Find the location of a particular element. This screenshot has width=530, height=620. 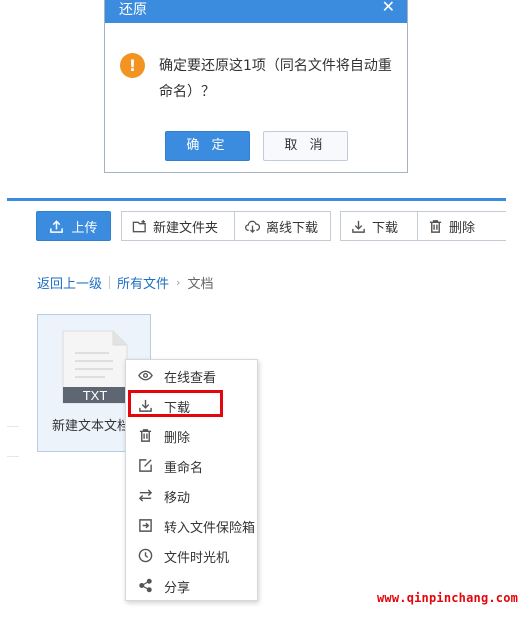

menu-item-label: 转入文件保险箱 is located at coordinates (210, 528).